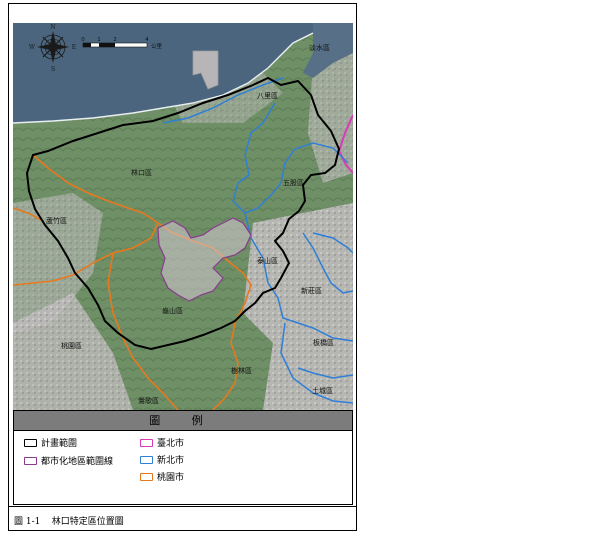 The image size is (614, 538). What do you see at coordinates (83, 40) in the screenshot?
I see `scale-tick-0: 0` at bounding box center [83, 40].